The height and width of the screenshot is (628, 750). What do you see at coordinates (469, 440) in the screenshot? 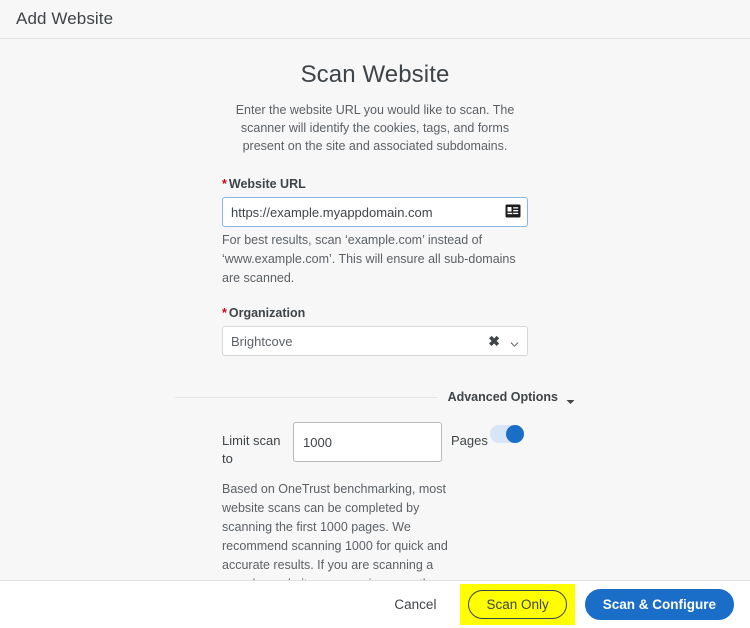
I see `pages-label: Pages` at bounding box center [469, 440].